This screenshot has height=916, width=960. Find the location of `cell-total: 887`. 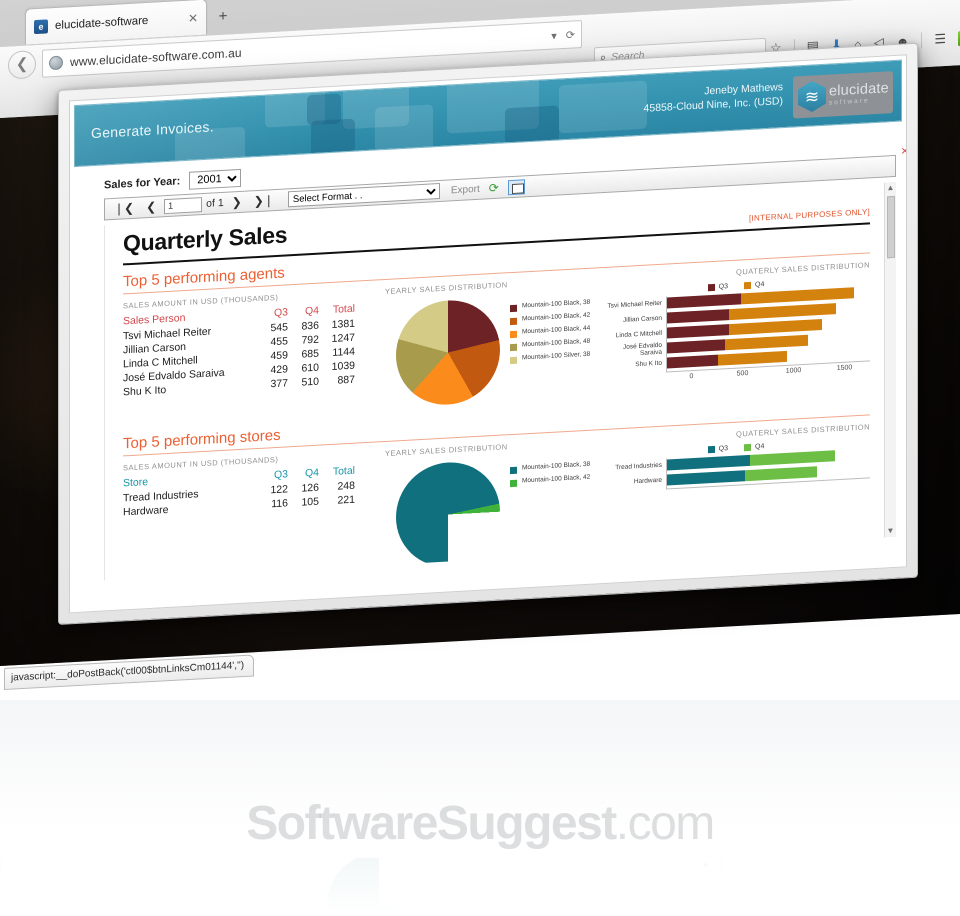

cell-total: 887 is located at coordinates (346, 380).